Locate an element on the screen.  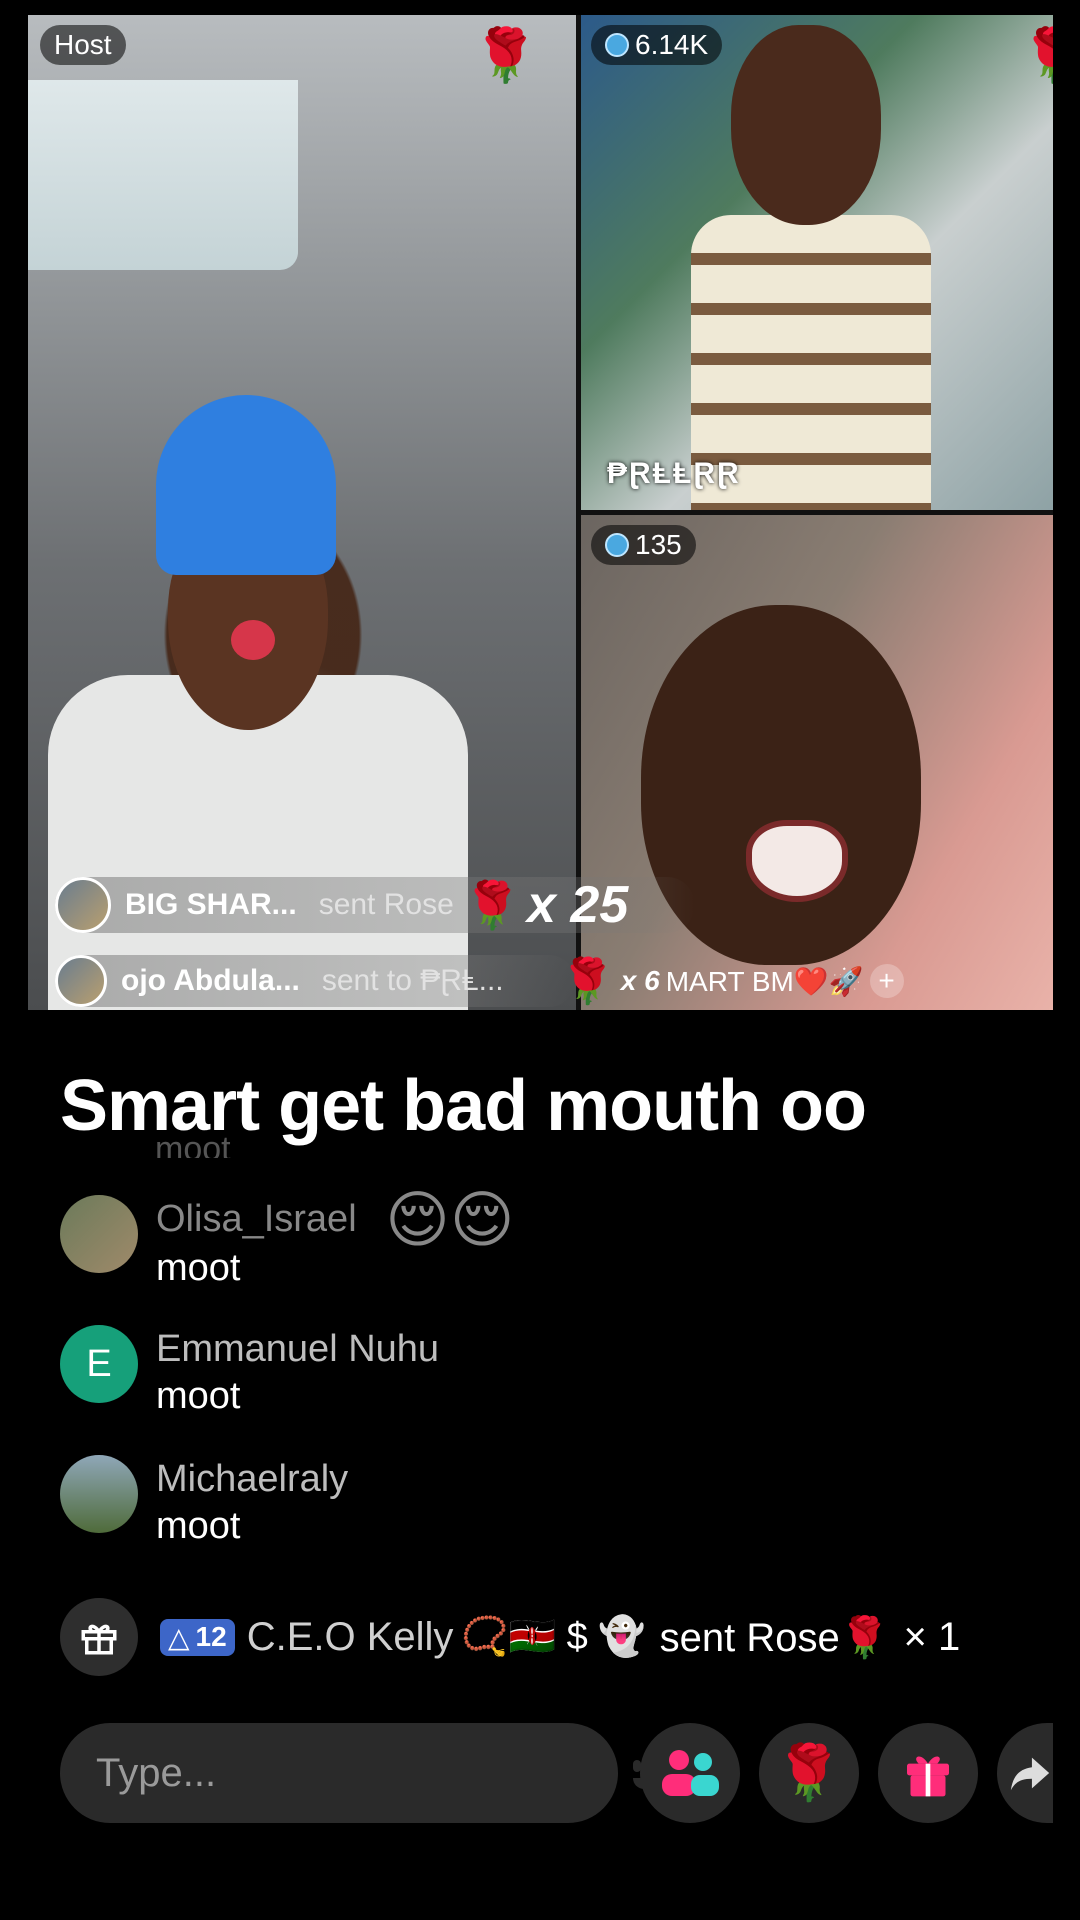
sunroof-background is located at coordinates (163, 175).